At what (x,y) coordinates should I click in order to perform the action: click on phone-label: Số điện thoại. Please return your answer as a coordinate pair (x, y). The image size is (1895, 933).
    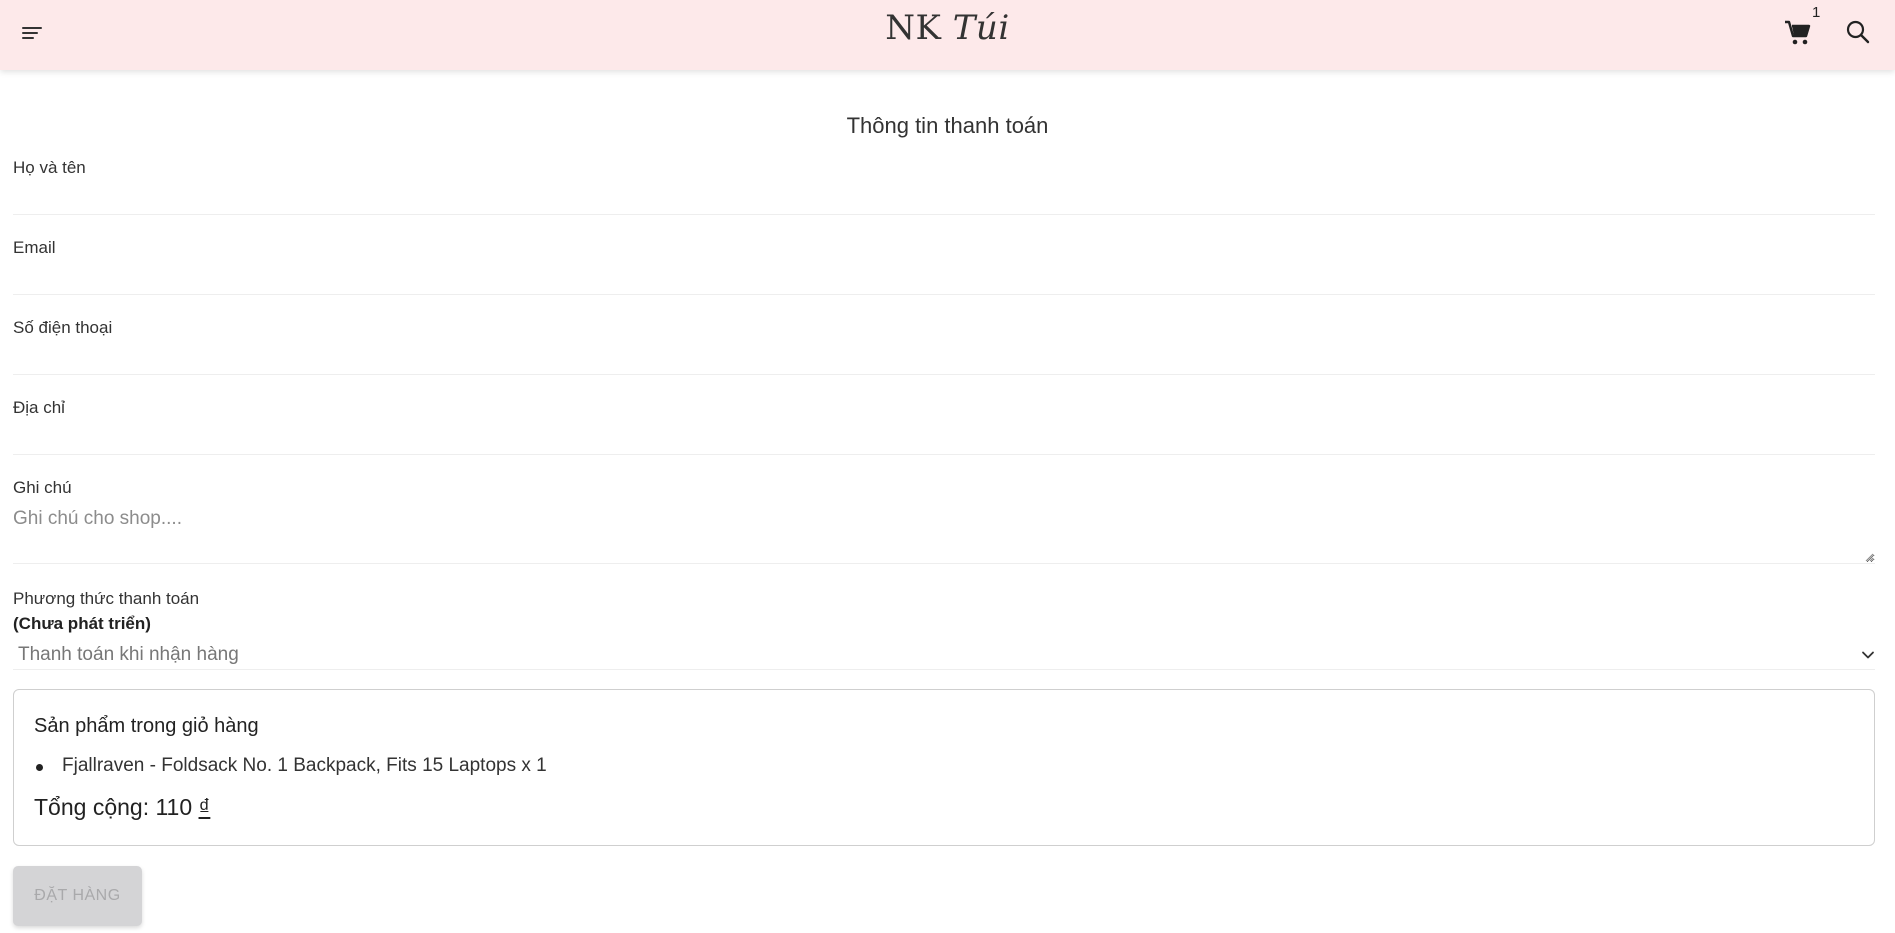
    Looking at the image, I should click on (63, 327).